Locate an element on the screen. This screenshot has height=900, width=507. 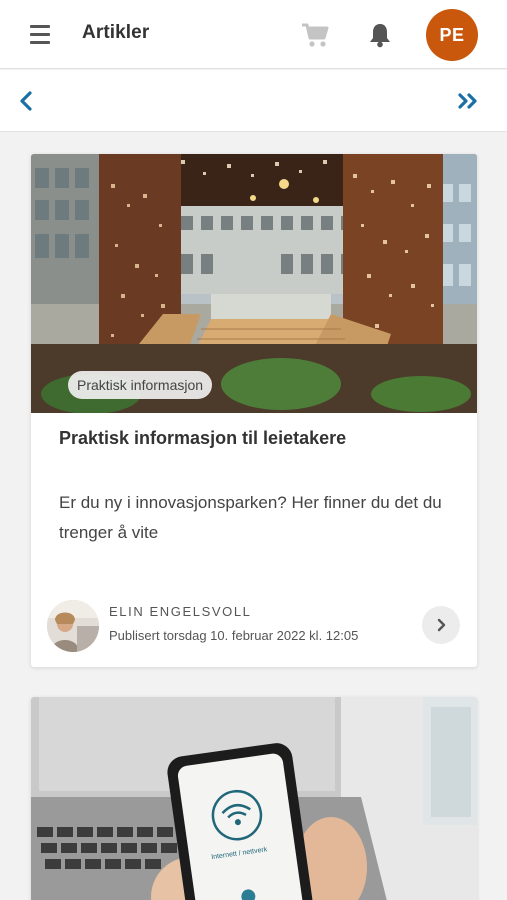
cart-button is located at coordinates (315, 35).